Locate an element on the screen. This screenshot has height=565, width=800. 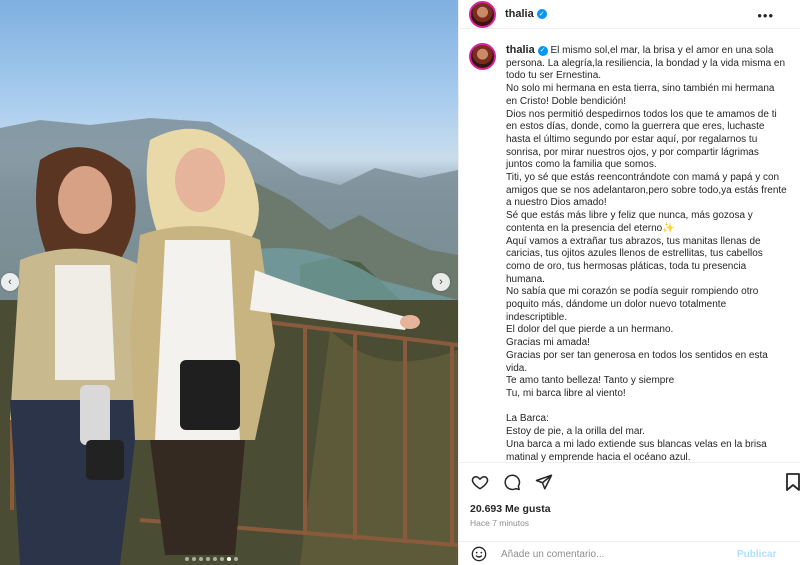
post-header: thalia ✓ ••• is located at coordinates (629, 14).